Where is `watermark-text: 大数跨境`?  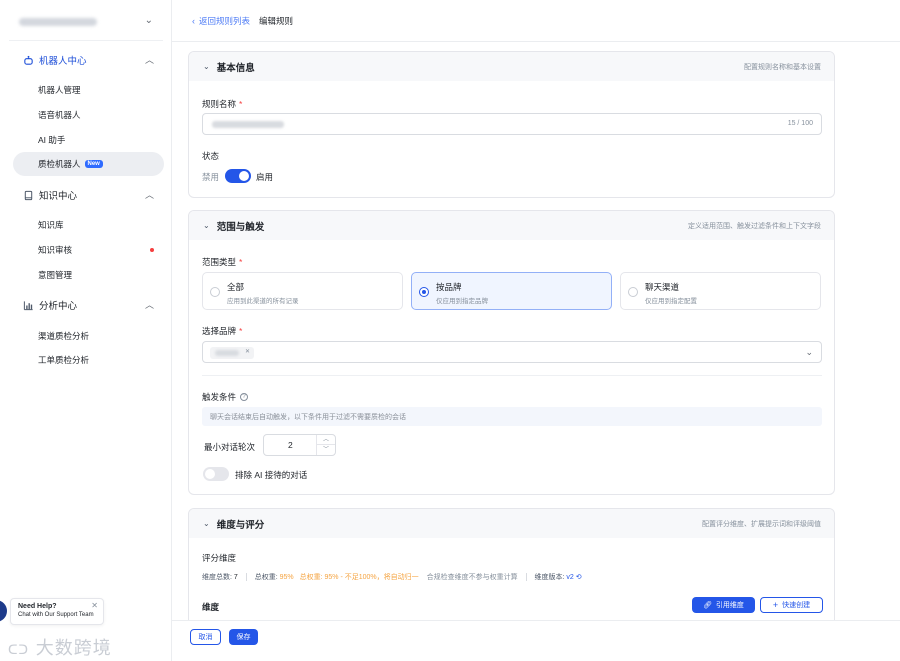
watermark-text: 大数跨境 is located at coordinates (73, 648).